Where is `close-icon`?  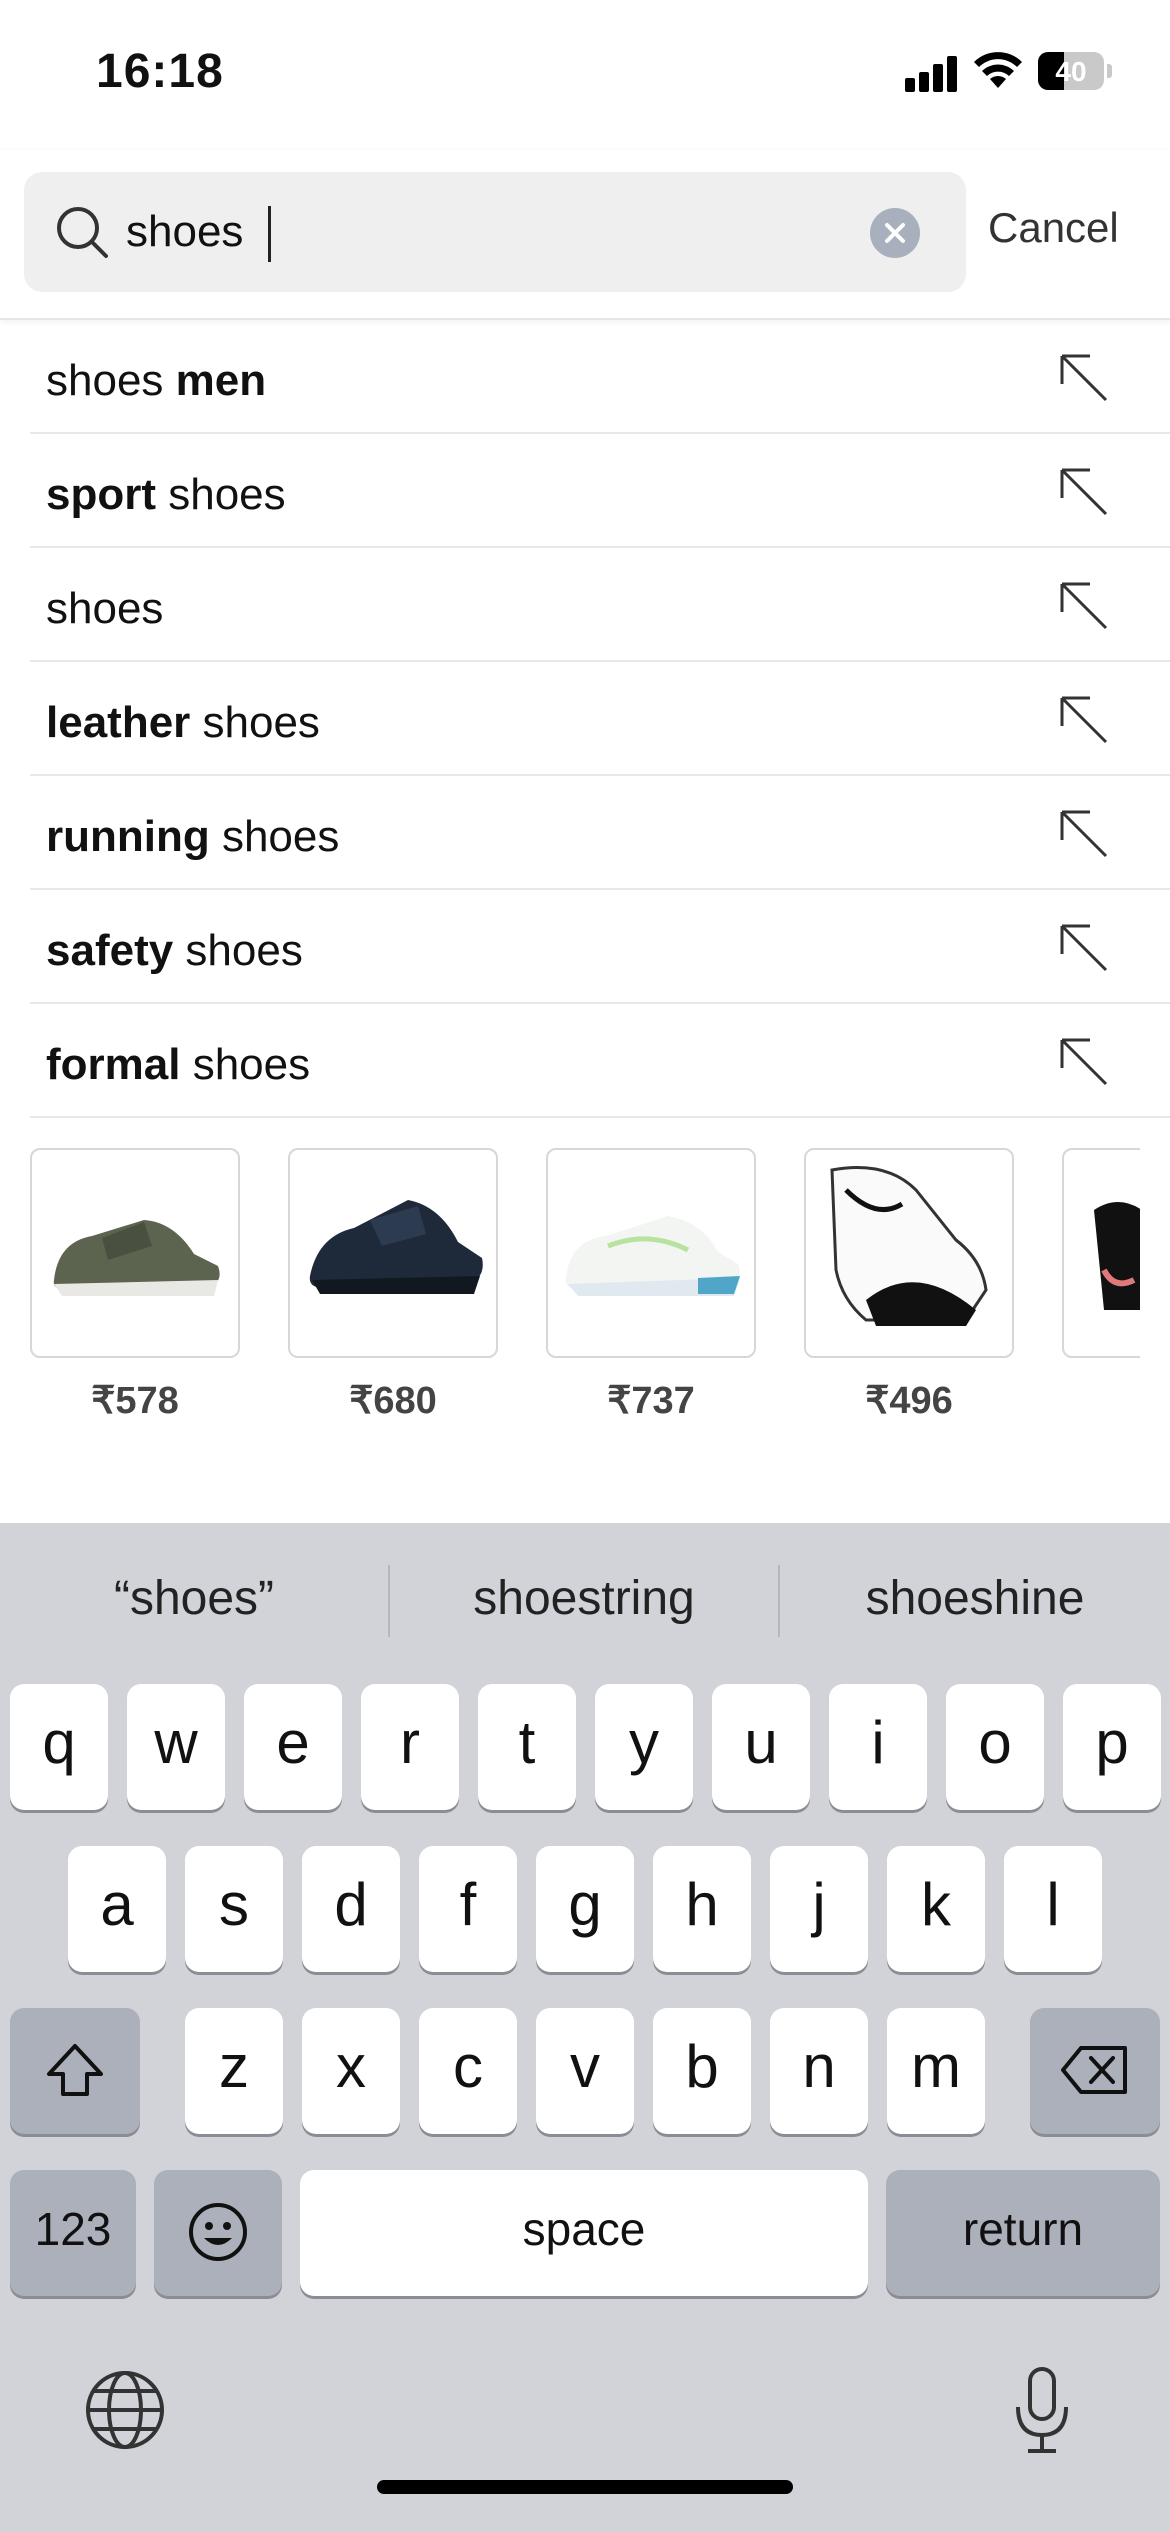
close-icon is located at coordinates (895, 233).